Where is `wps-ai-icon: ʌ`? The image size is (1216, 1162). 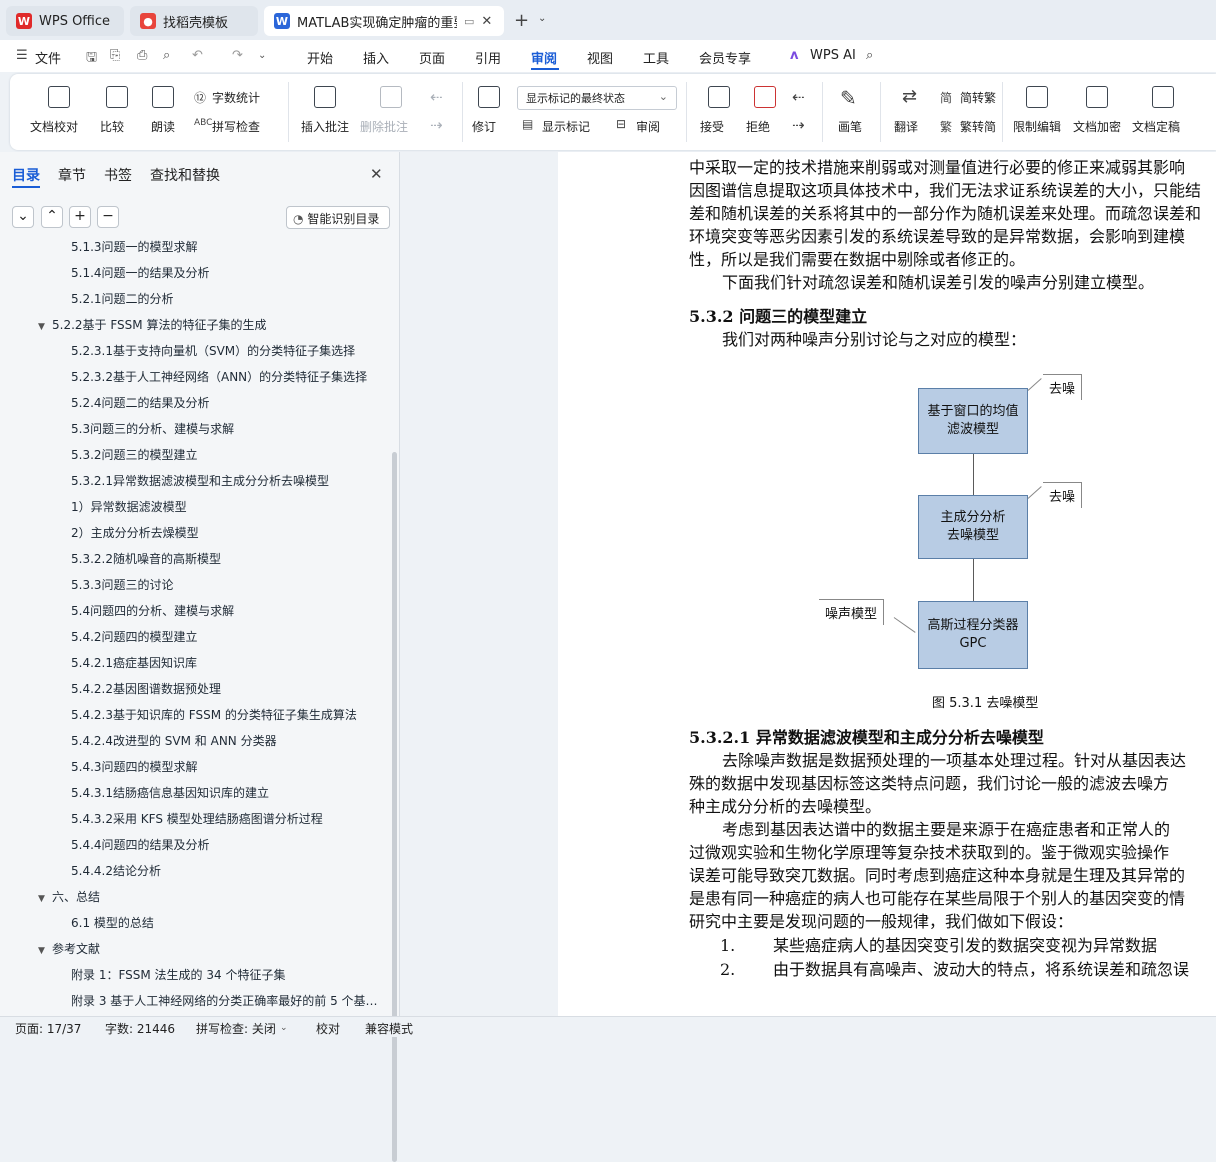
wps-ai-icon: ʌ is located at coordinates (794, 55).